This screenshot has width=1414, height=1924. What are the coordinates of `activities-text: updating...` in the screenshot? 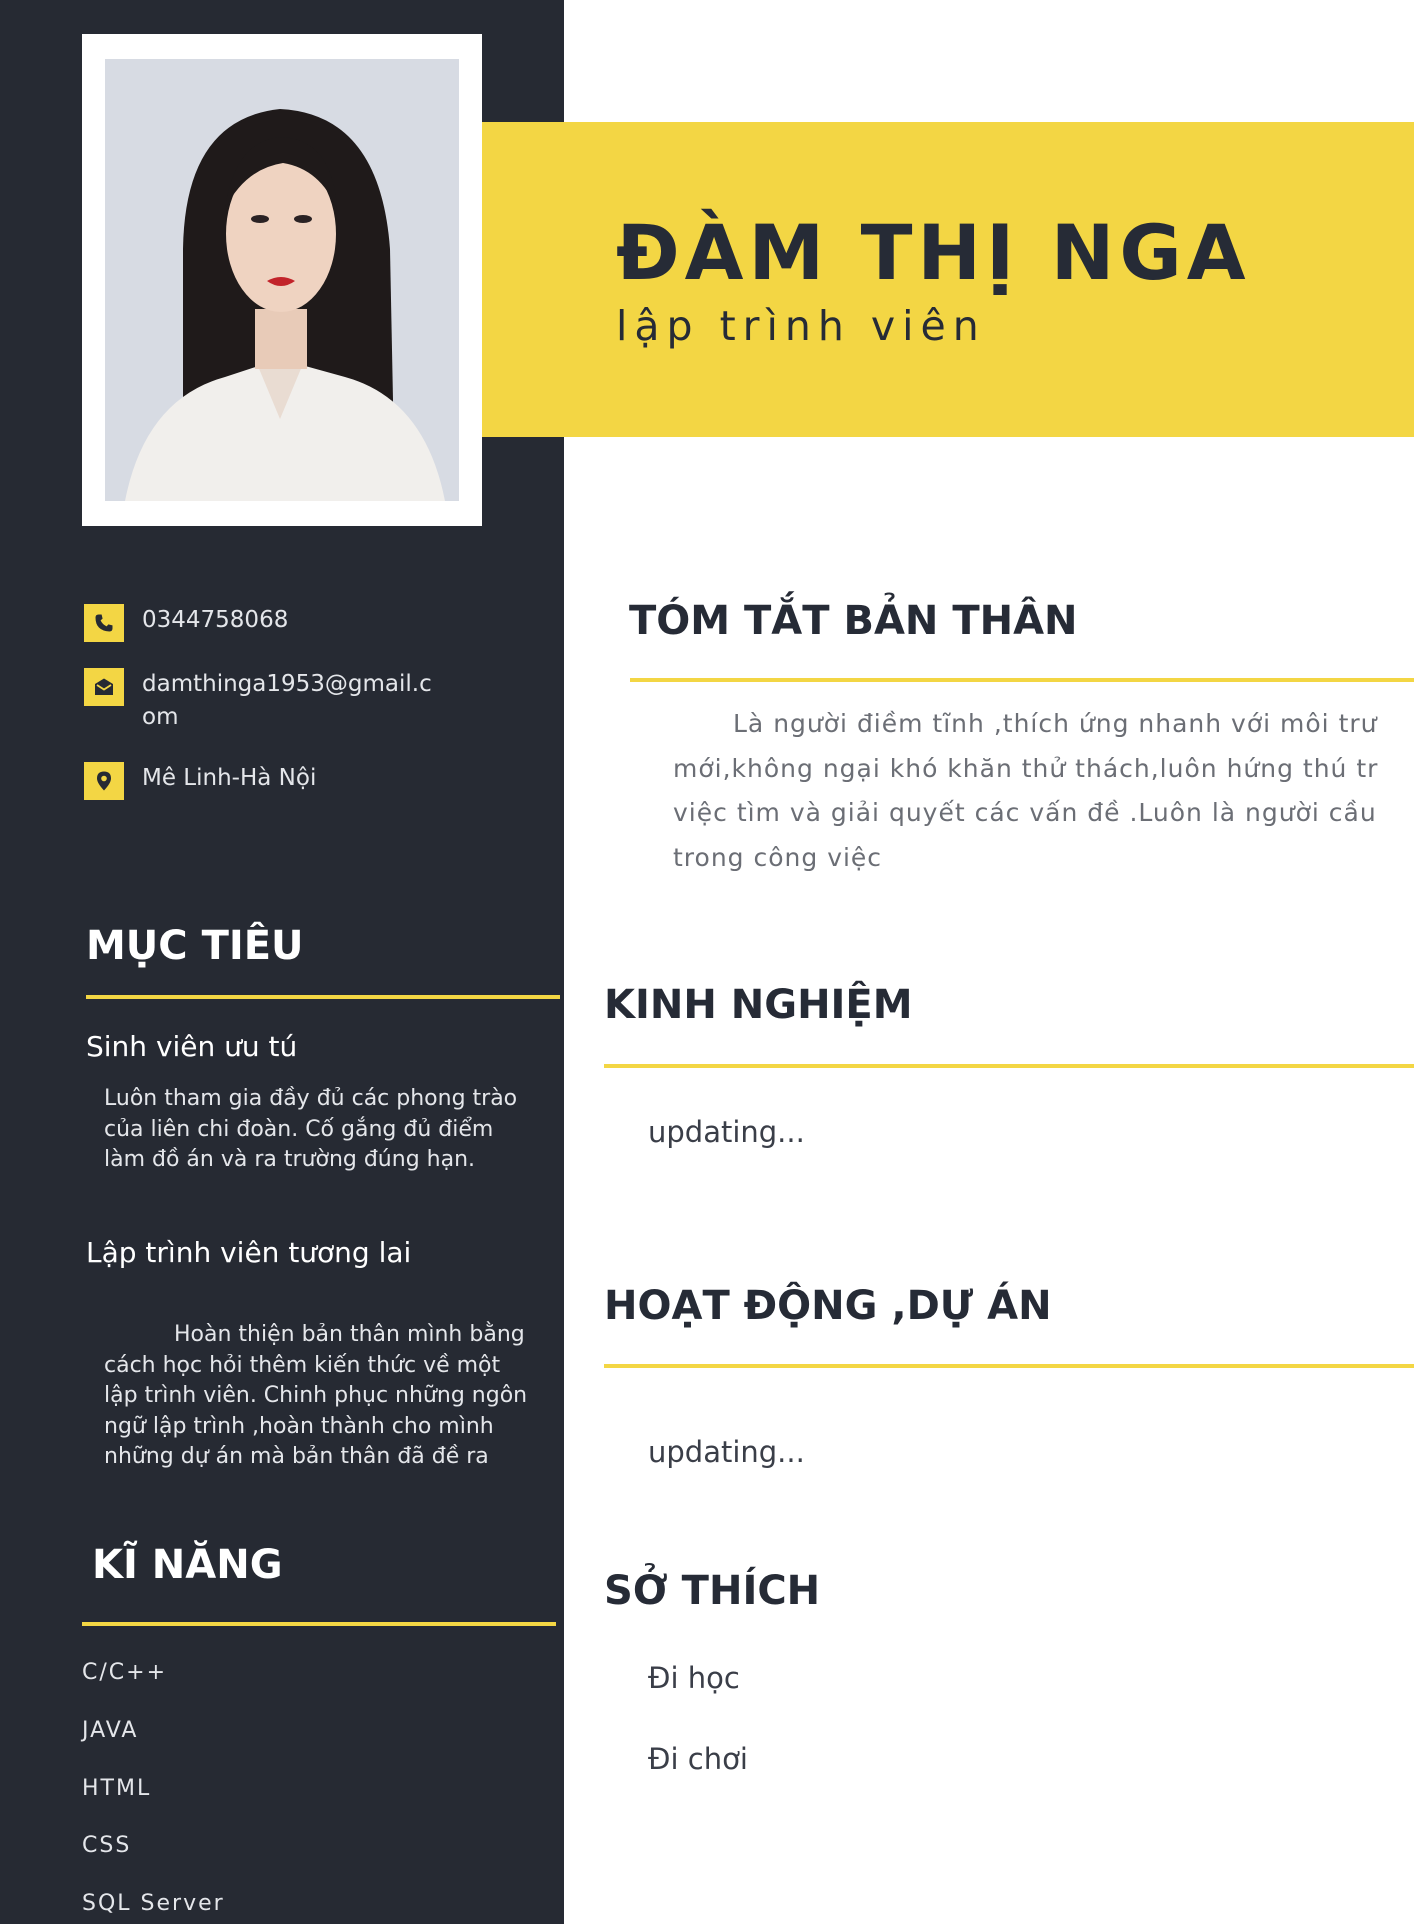 It's located at (726, 1452).